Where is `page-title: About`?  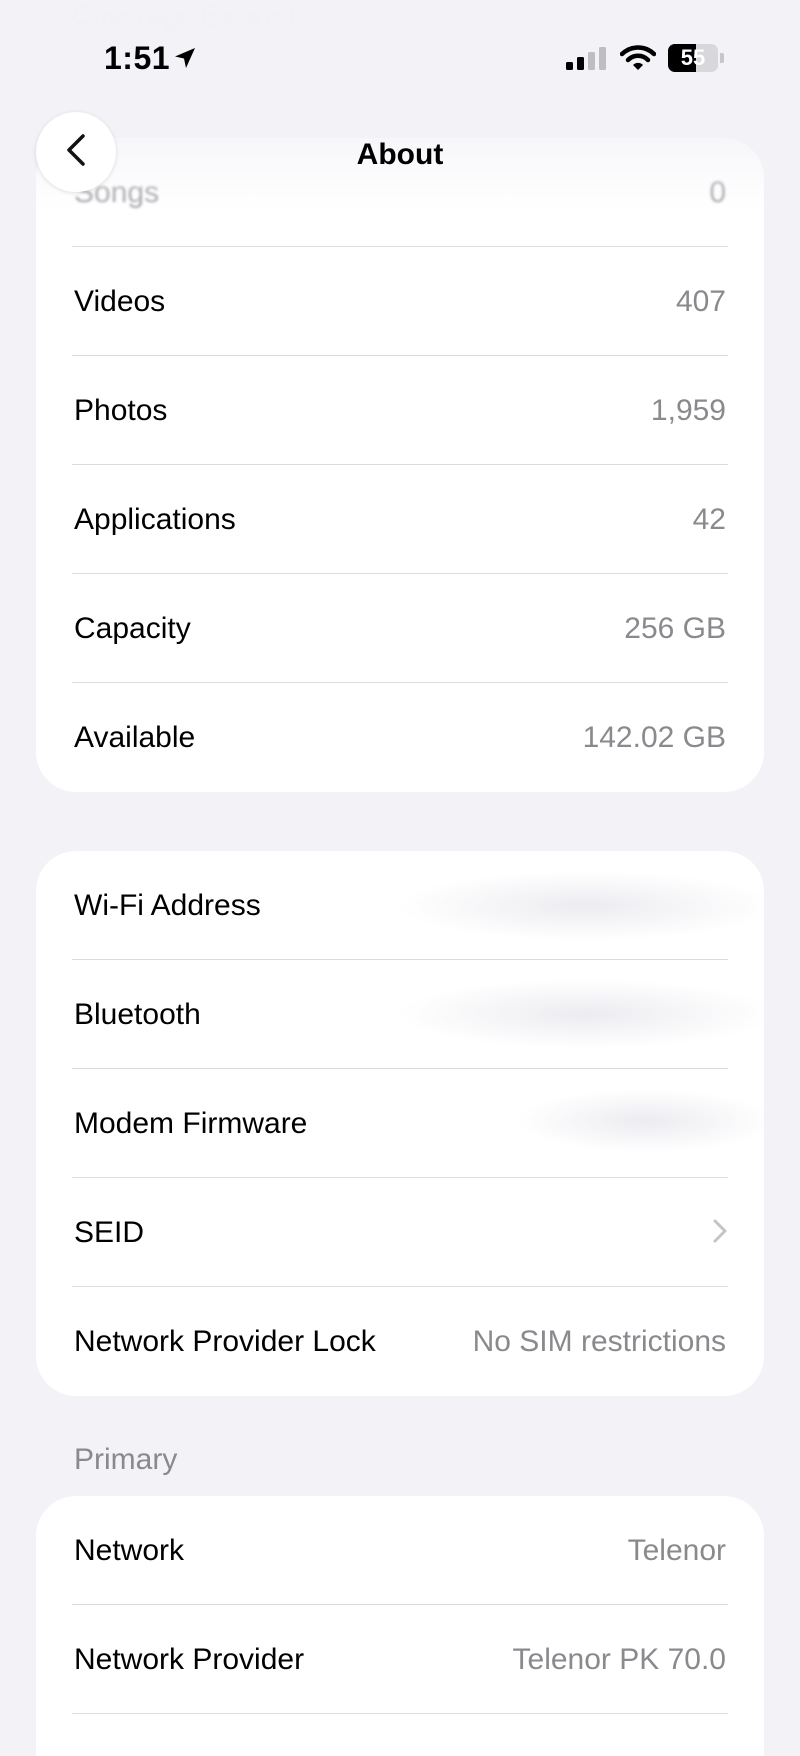
page-title: About is located at coordinates (400, 154).